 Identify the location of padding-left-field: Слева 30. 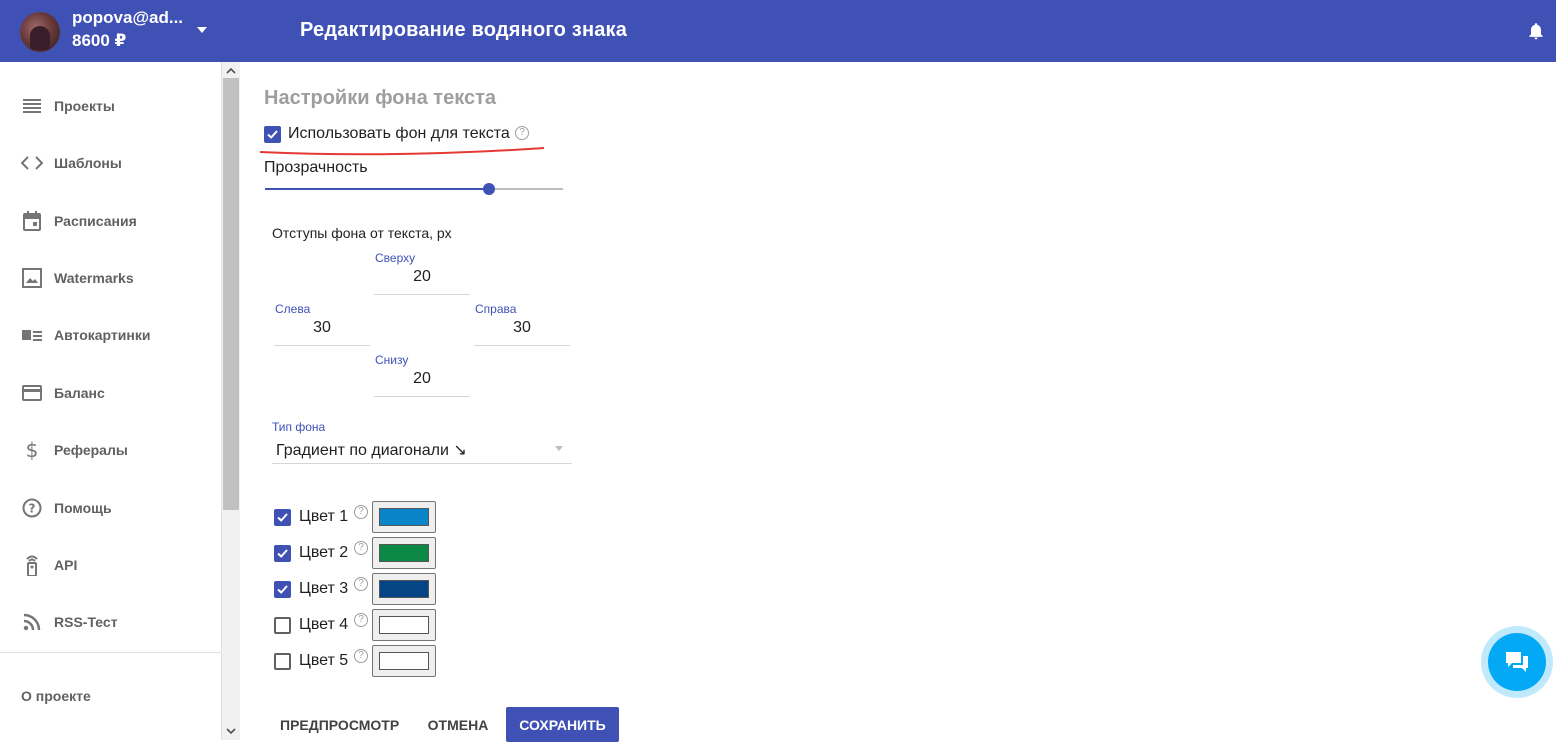
(322, 324).